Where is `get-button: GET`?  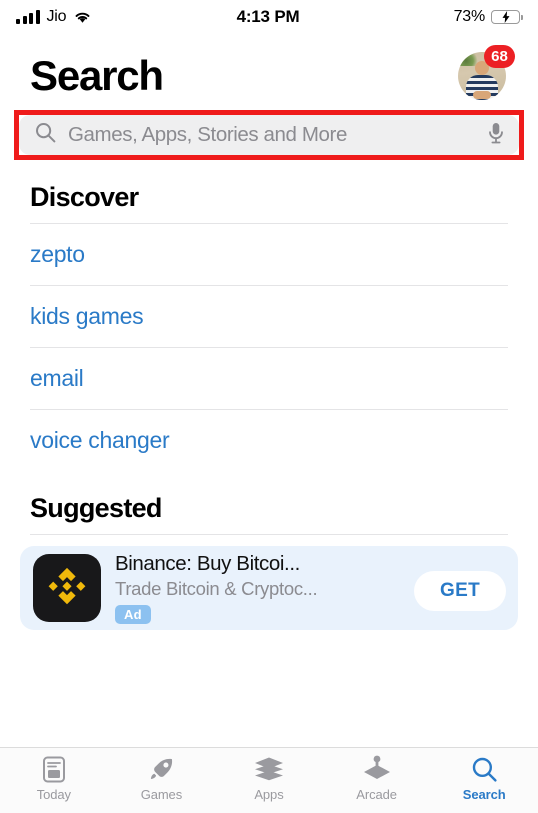
get-button: GET is located at coordinates (460, 591).